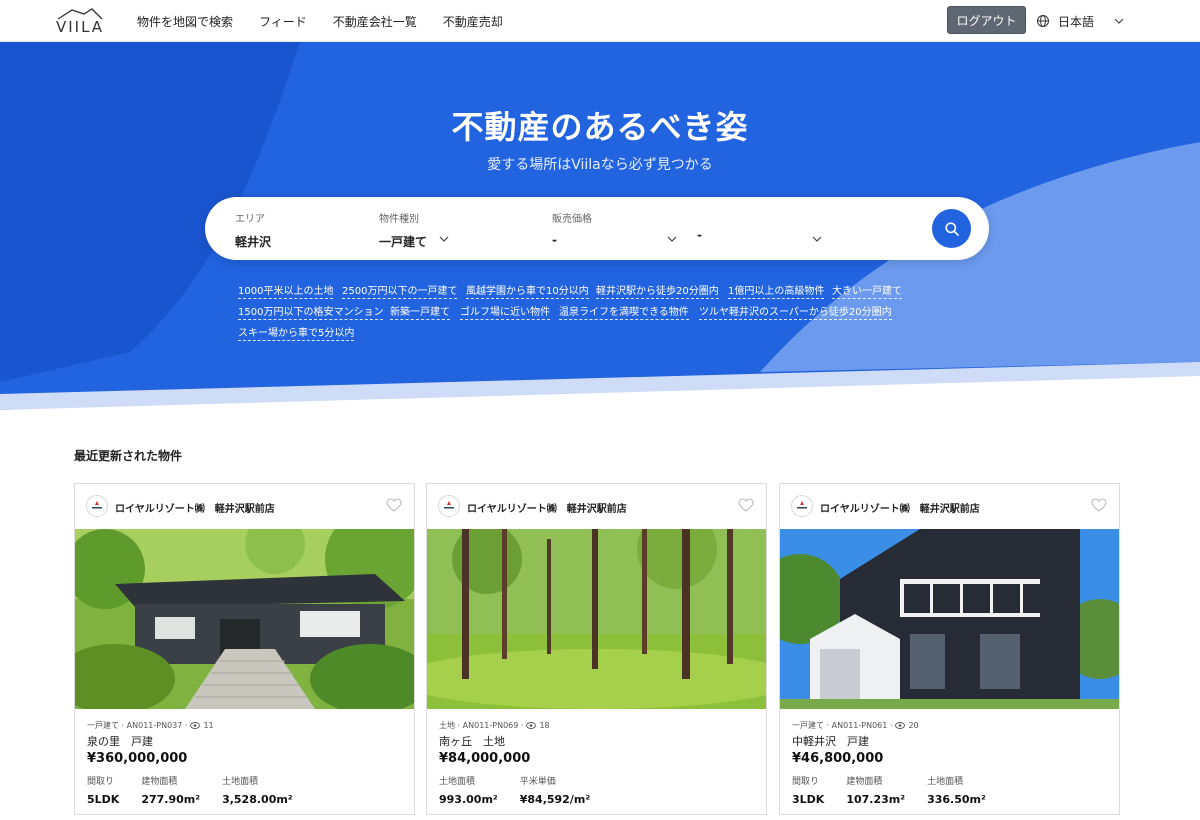 Image resolution: width=1200 pixels, height=820 pixels. What do you see at coordinates (286, 290) in the screenshot?
I see `tag-link: 1000平米以上の土地` at bounding box center [286, 290].